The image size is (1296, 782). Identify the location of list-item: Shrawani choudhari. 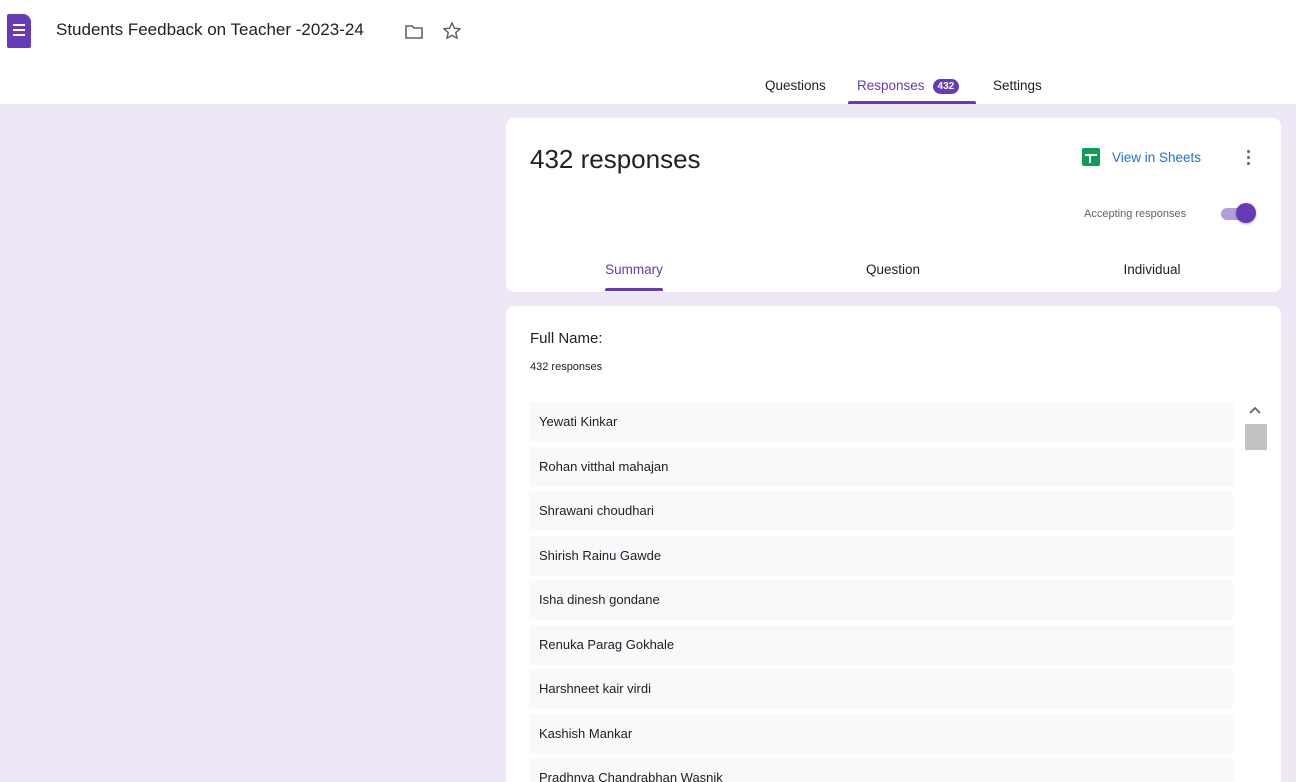
(881, 511).